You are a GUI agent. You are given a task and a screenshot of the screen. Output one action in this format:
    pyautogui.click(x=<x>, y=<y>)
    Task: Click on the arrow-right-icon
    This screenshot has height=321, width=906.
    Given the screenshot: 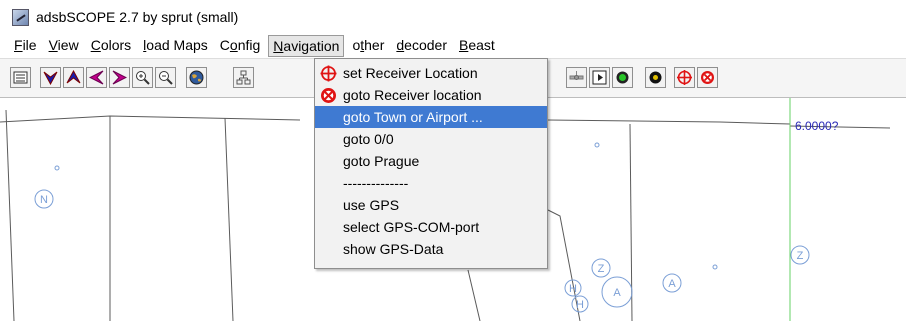 What is the action you would take?
    pyautogui.click(x=119, y=77)
    